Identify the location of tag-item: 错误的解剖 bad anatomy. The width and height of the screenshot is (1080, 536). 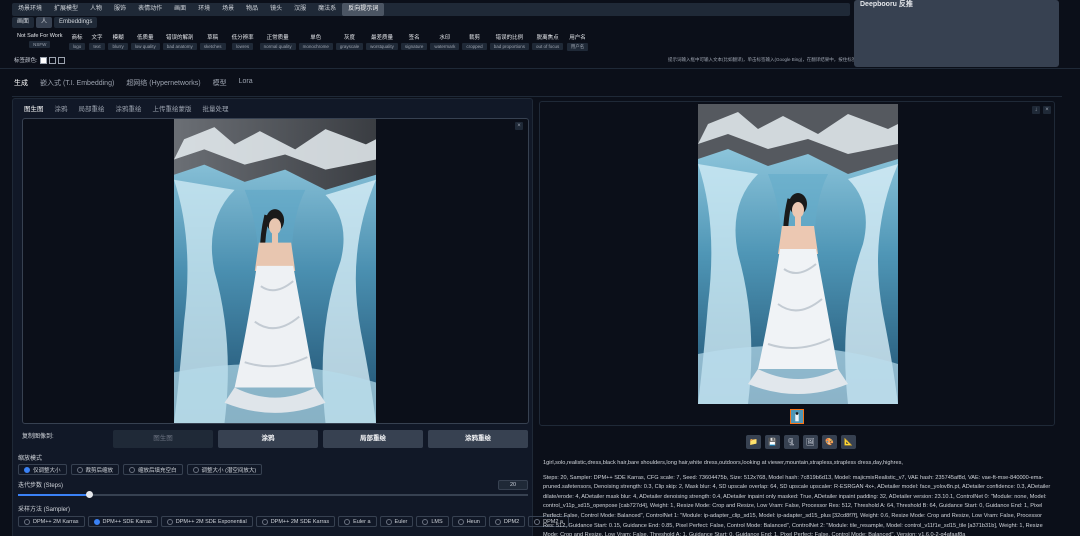
(179, 41).